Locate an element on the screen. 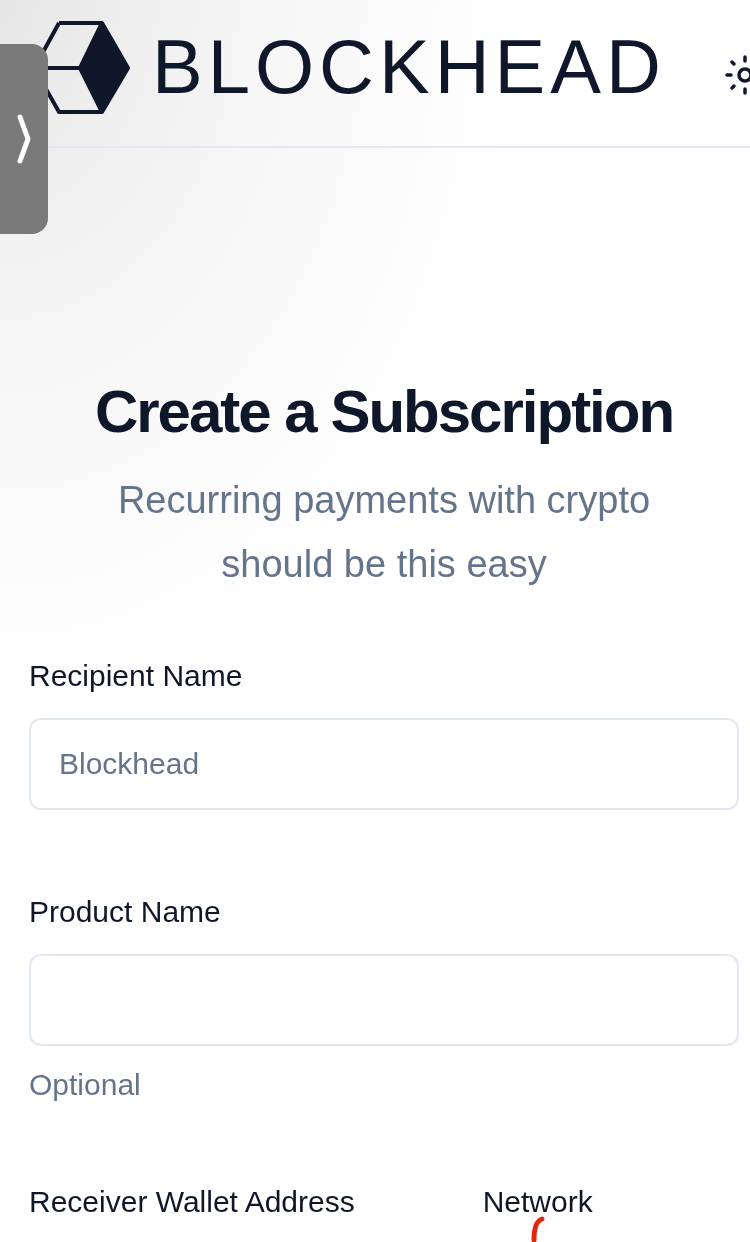  brand-name: BLOCKHEAD is located at coordinates (409, 66).